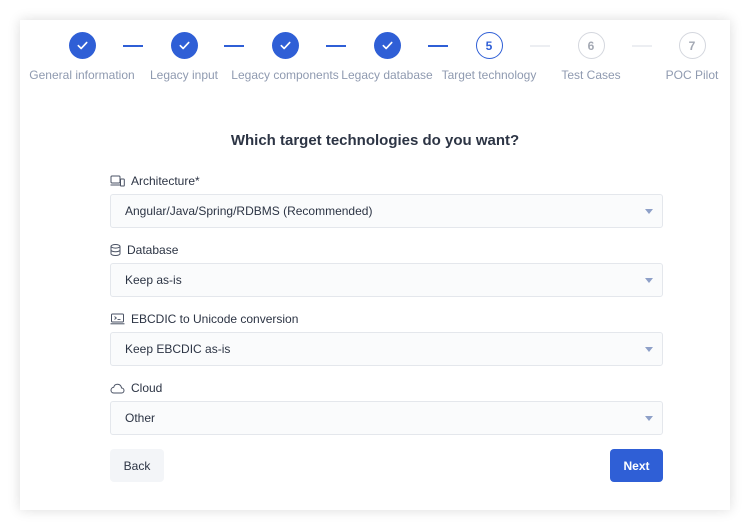  I want to click on step-2-circle, so click(184, 45).